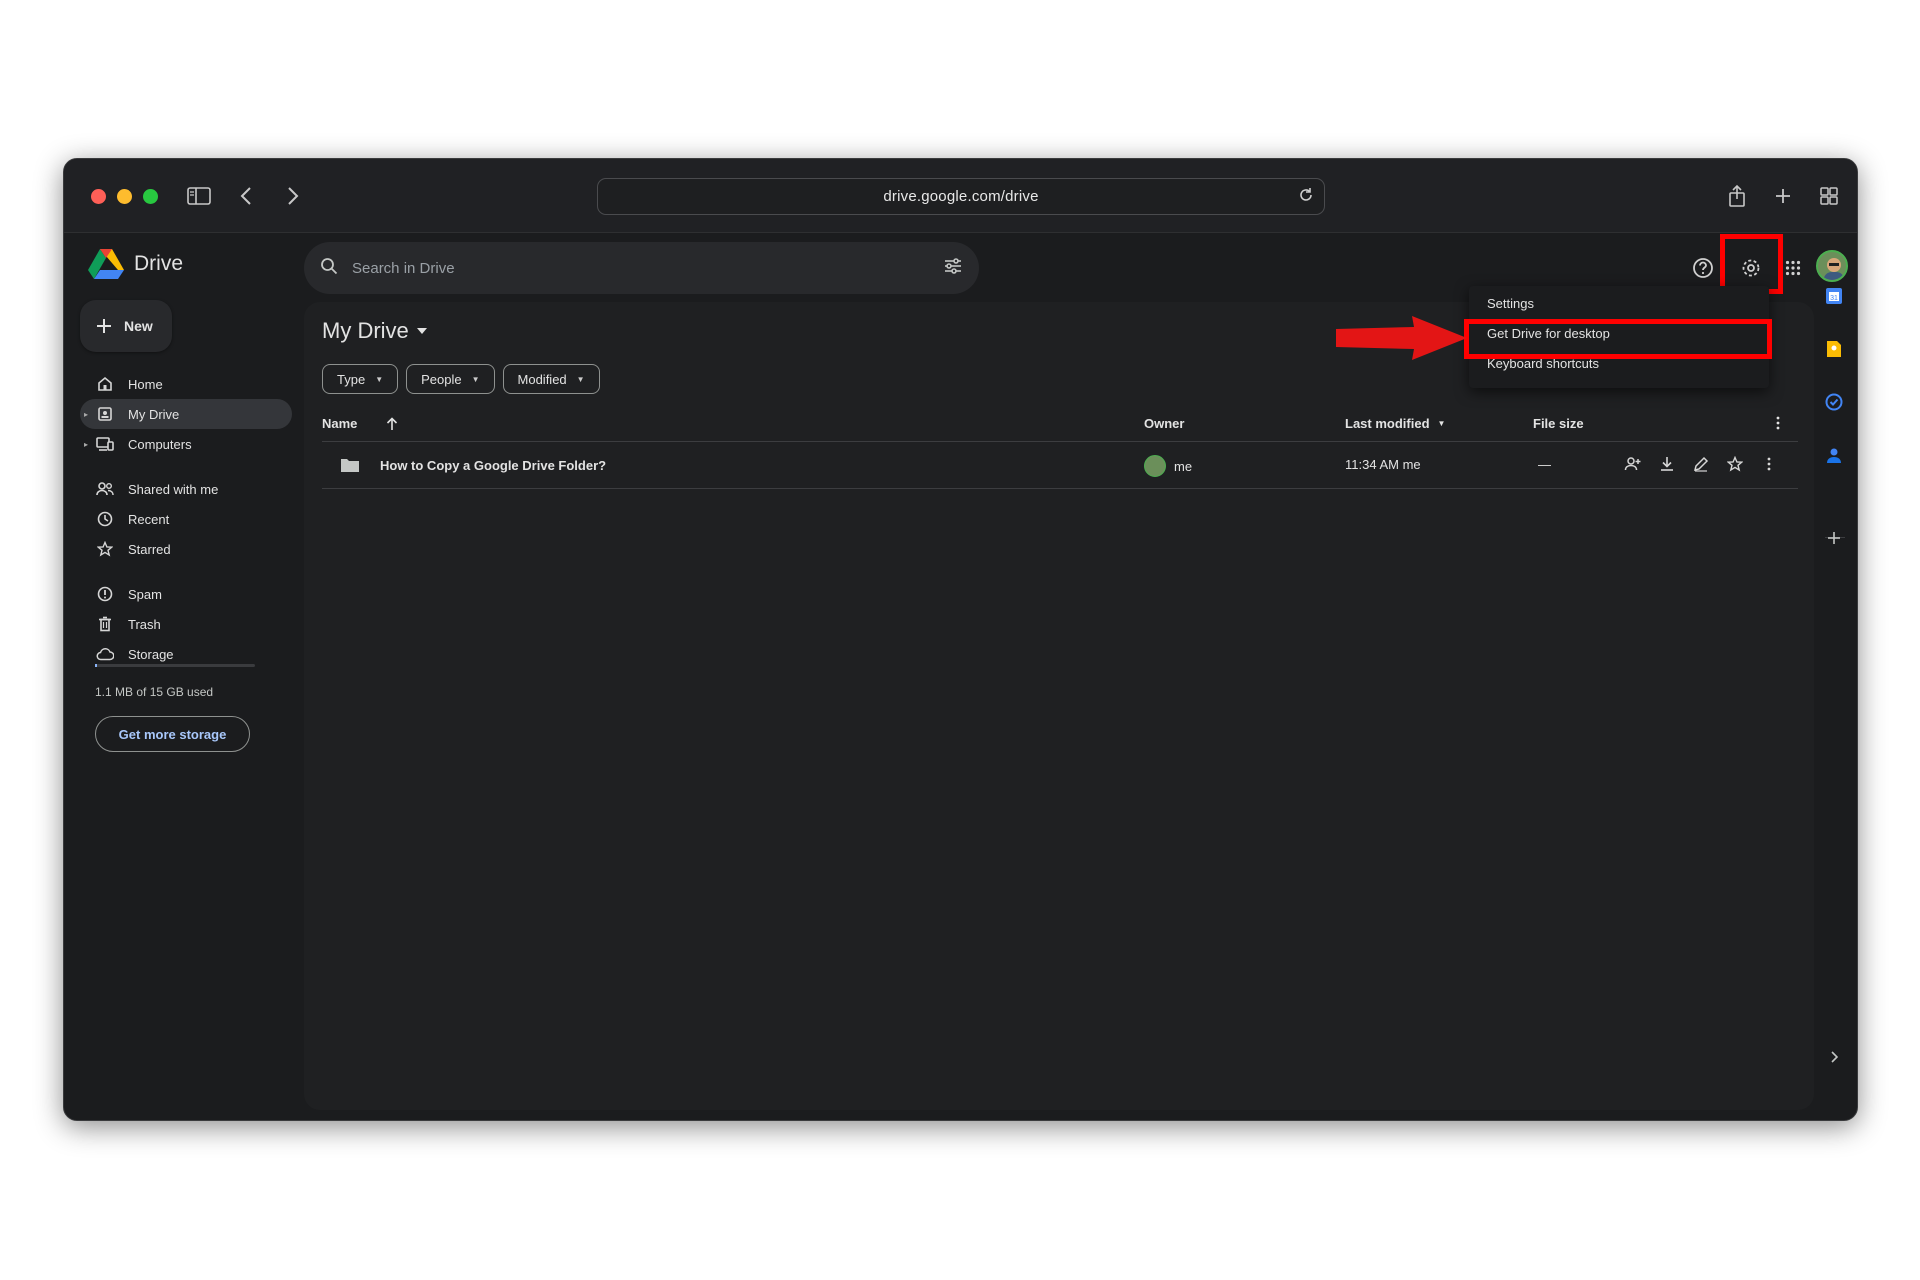 Image resolution: width=1920 pixels, height=1280 pixels. Describe the element at coordinates (329, 268) in the screenshot. I see `search-icon` at that location.